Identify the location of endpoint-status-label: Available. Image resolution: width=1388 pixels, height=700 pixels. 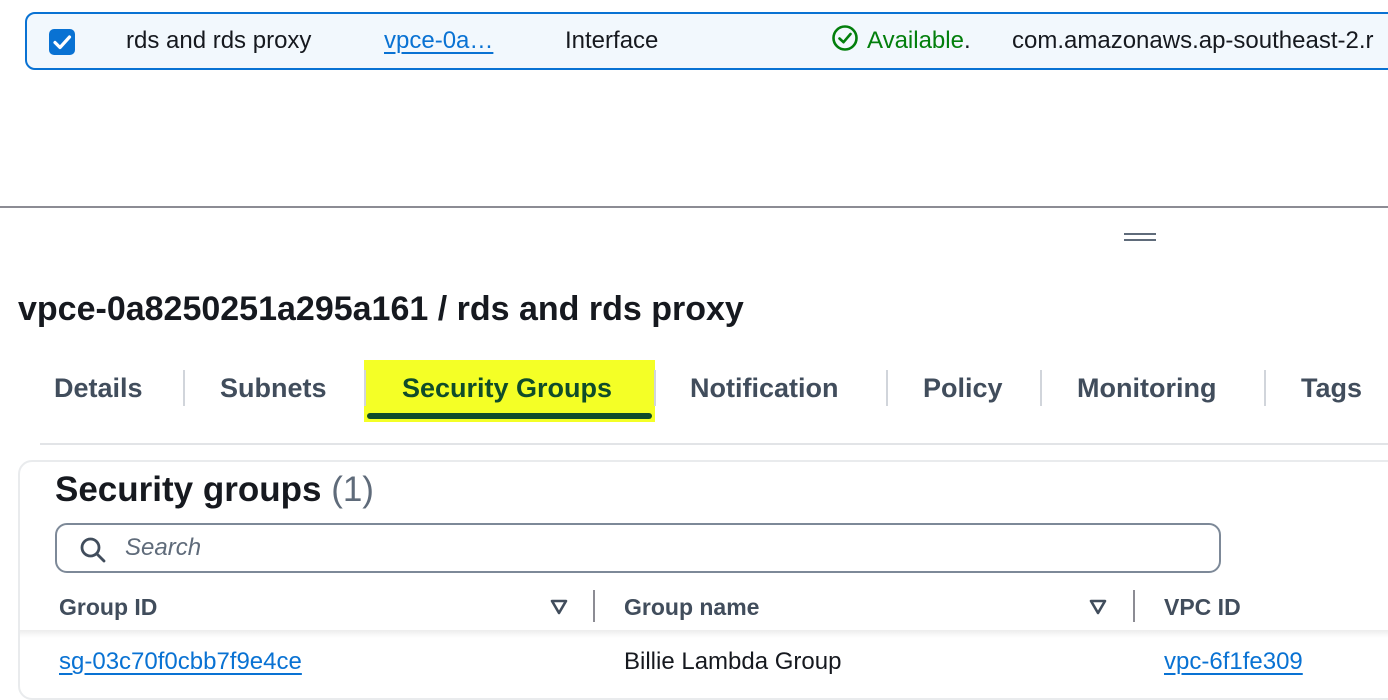
(915, 40).